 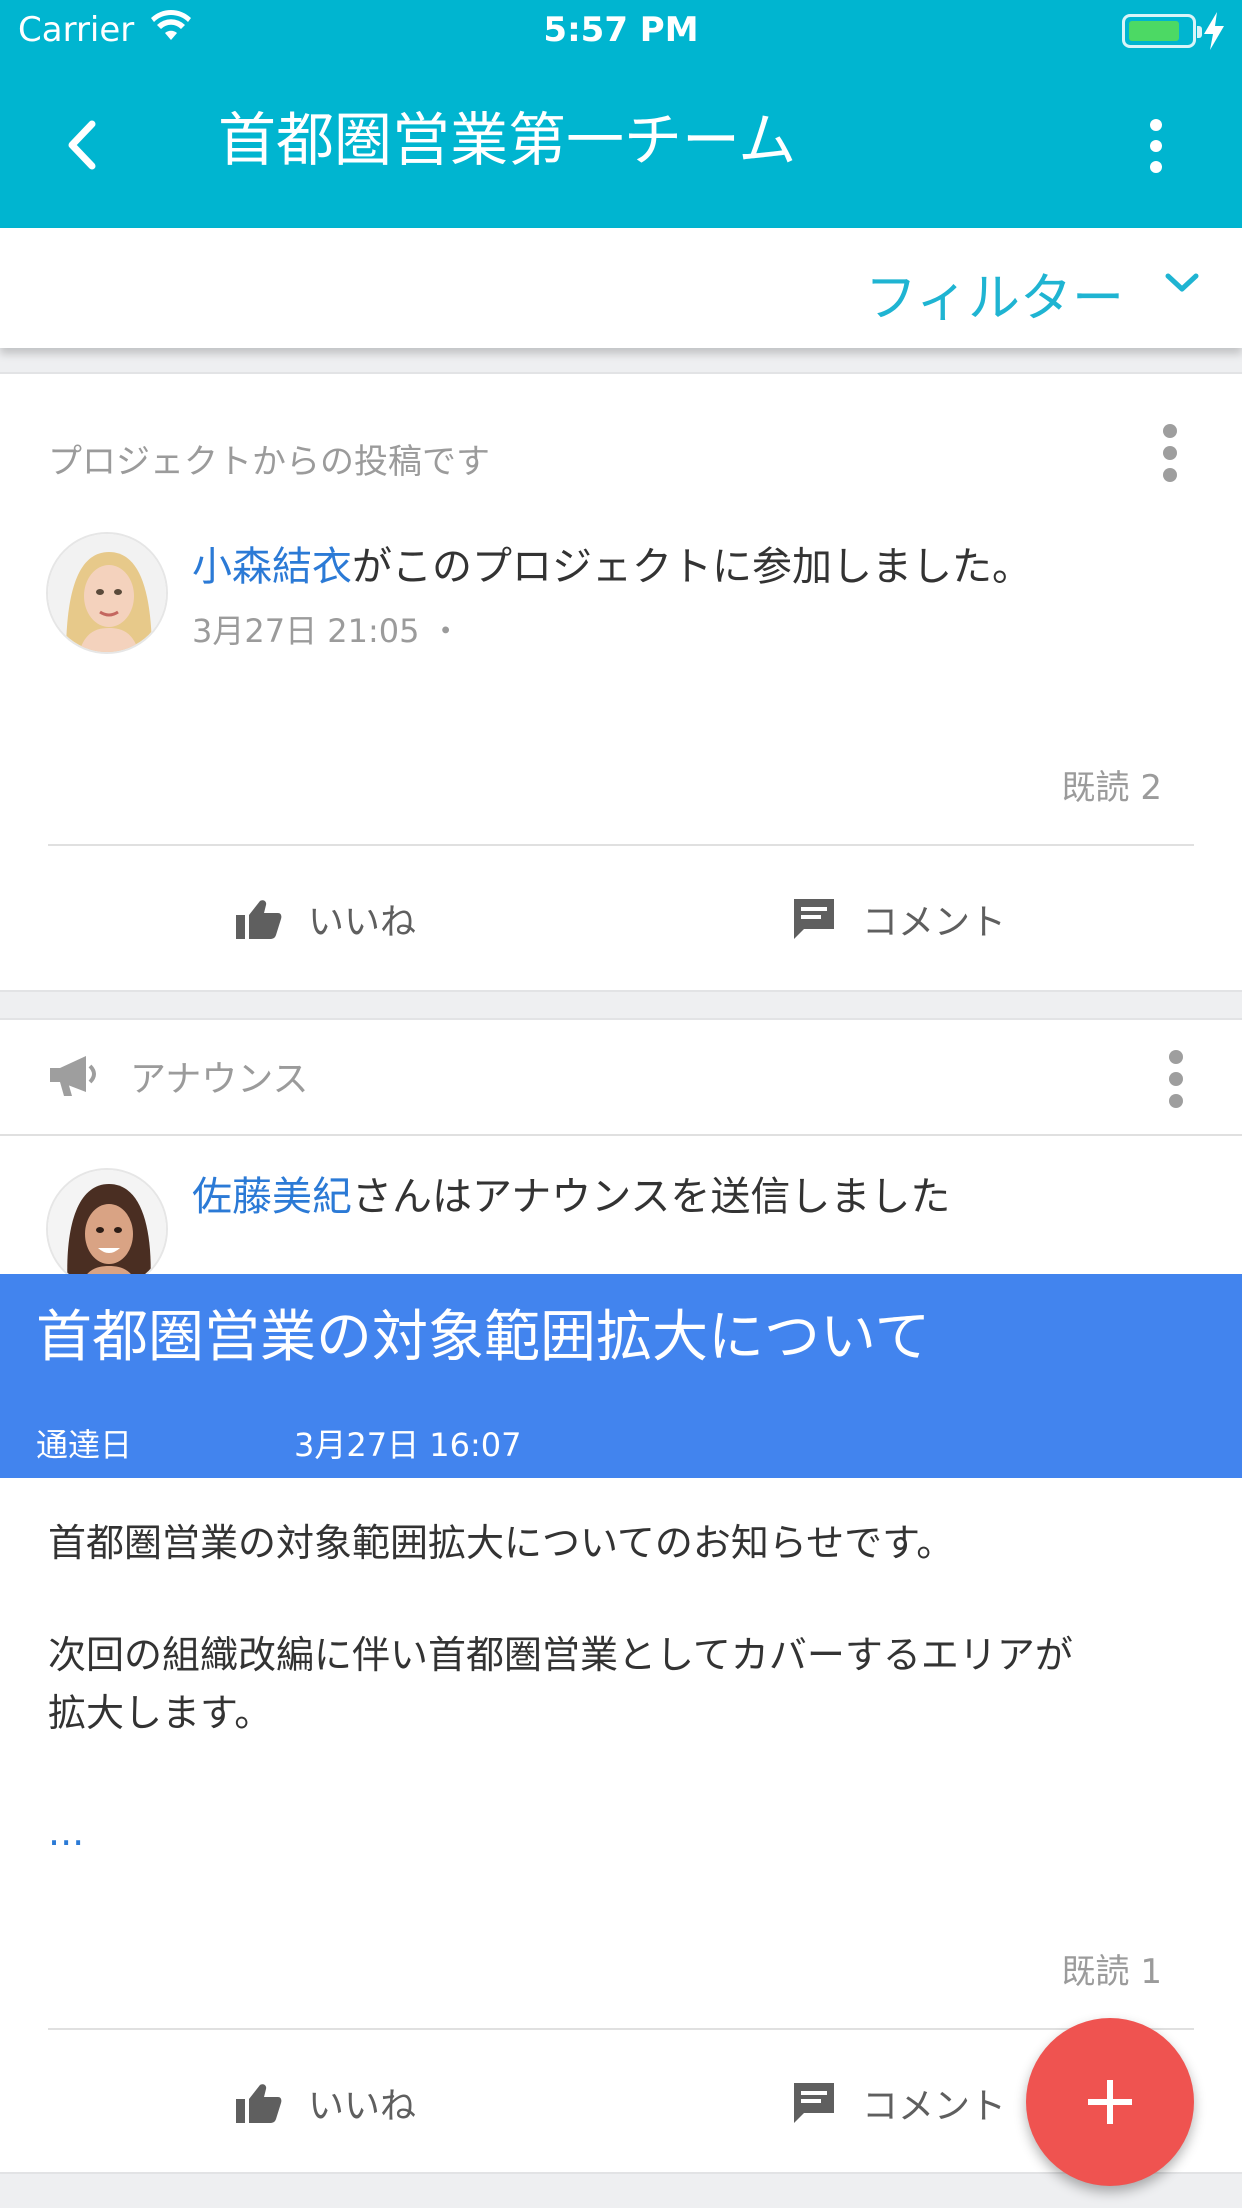 I want to click on post-message: さんはアナウンスを送信しました, so click(x=651, y=1197).